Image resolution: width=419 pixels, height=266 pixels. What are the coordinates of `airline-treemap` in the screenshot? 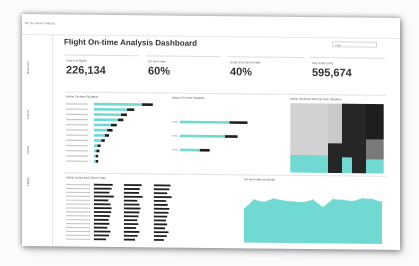 It's located at (337, 138).